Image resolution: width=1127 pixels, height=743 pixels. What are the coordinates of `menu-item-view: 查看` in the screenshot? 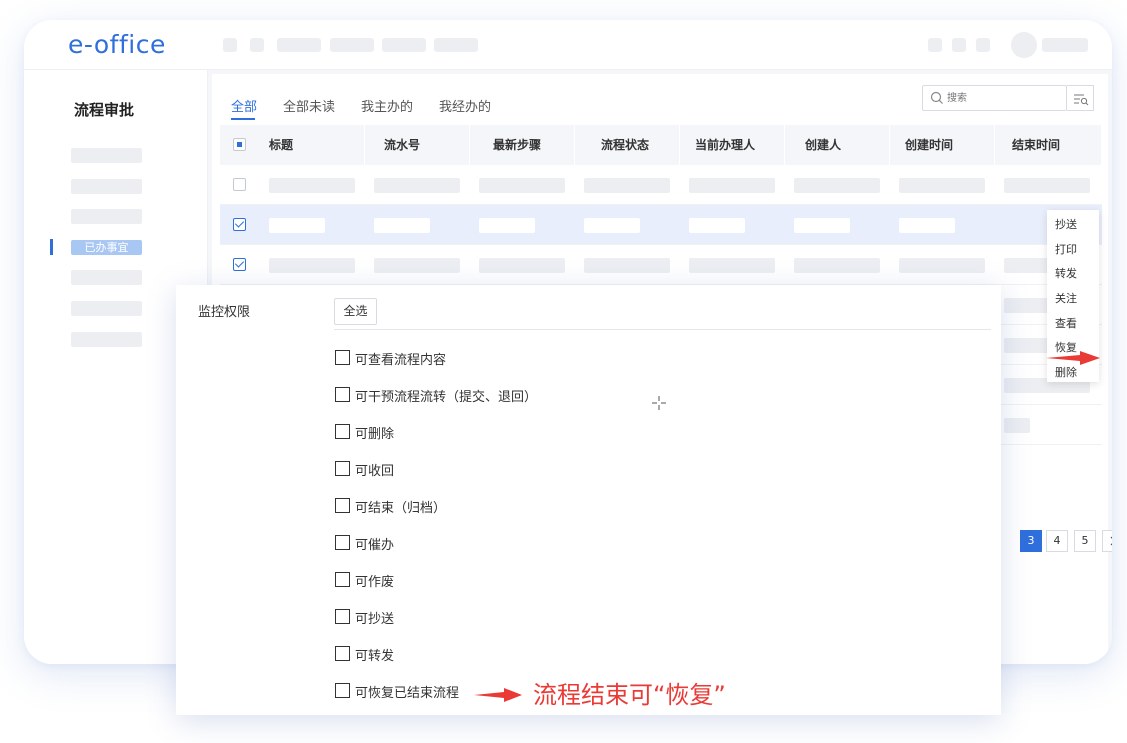 It's located at (1066, 323).